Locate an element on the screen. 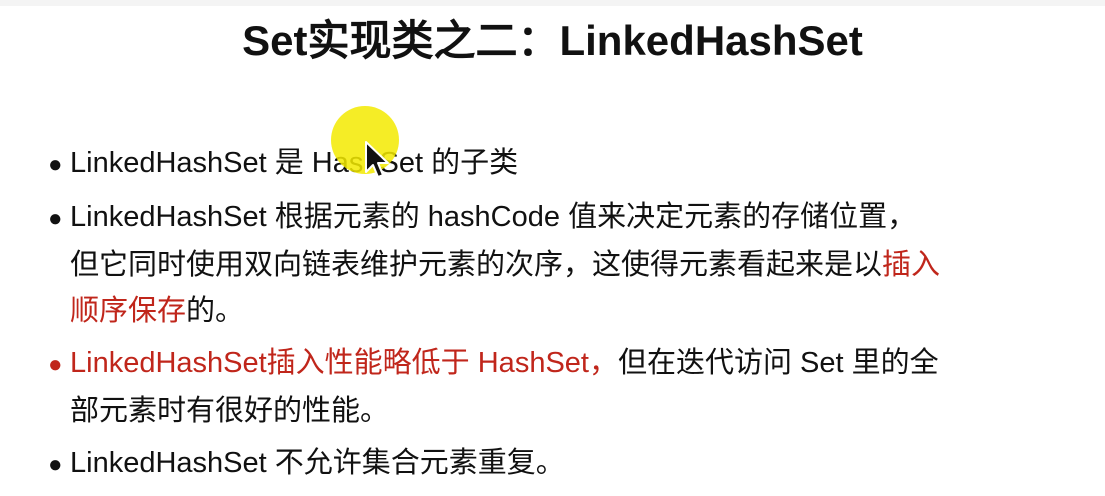 The image size is (1105, 496). bullet-text-line-3: 的。 is located at coordinates (215, 311).